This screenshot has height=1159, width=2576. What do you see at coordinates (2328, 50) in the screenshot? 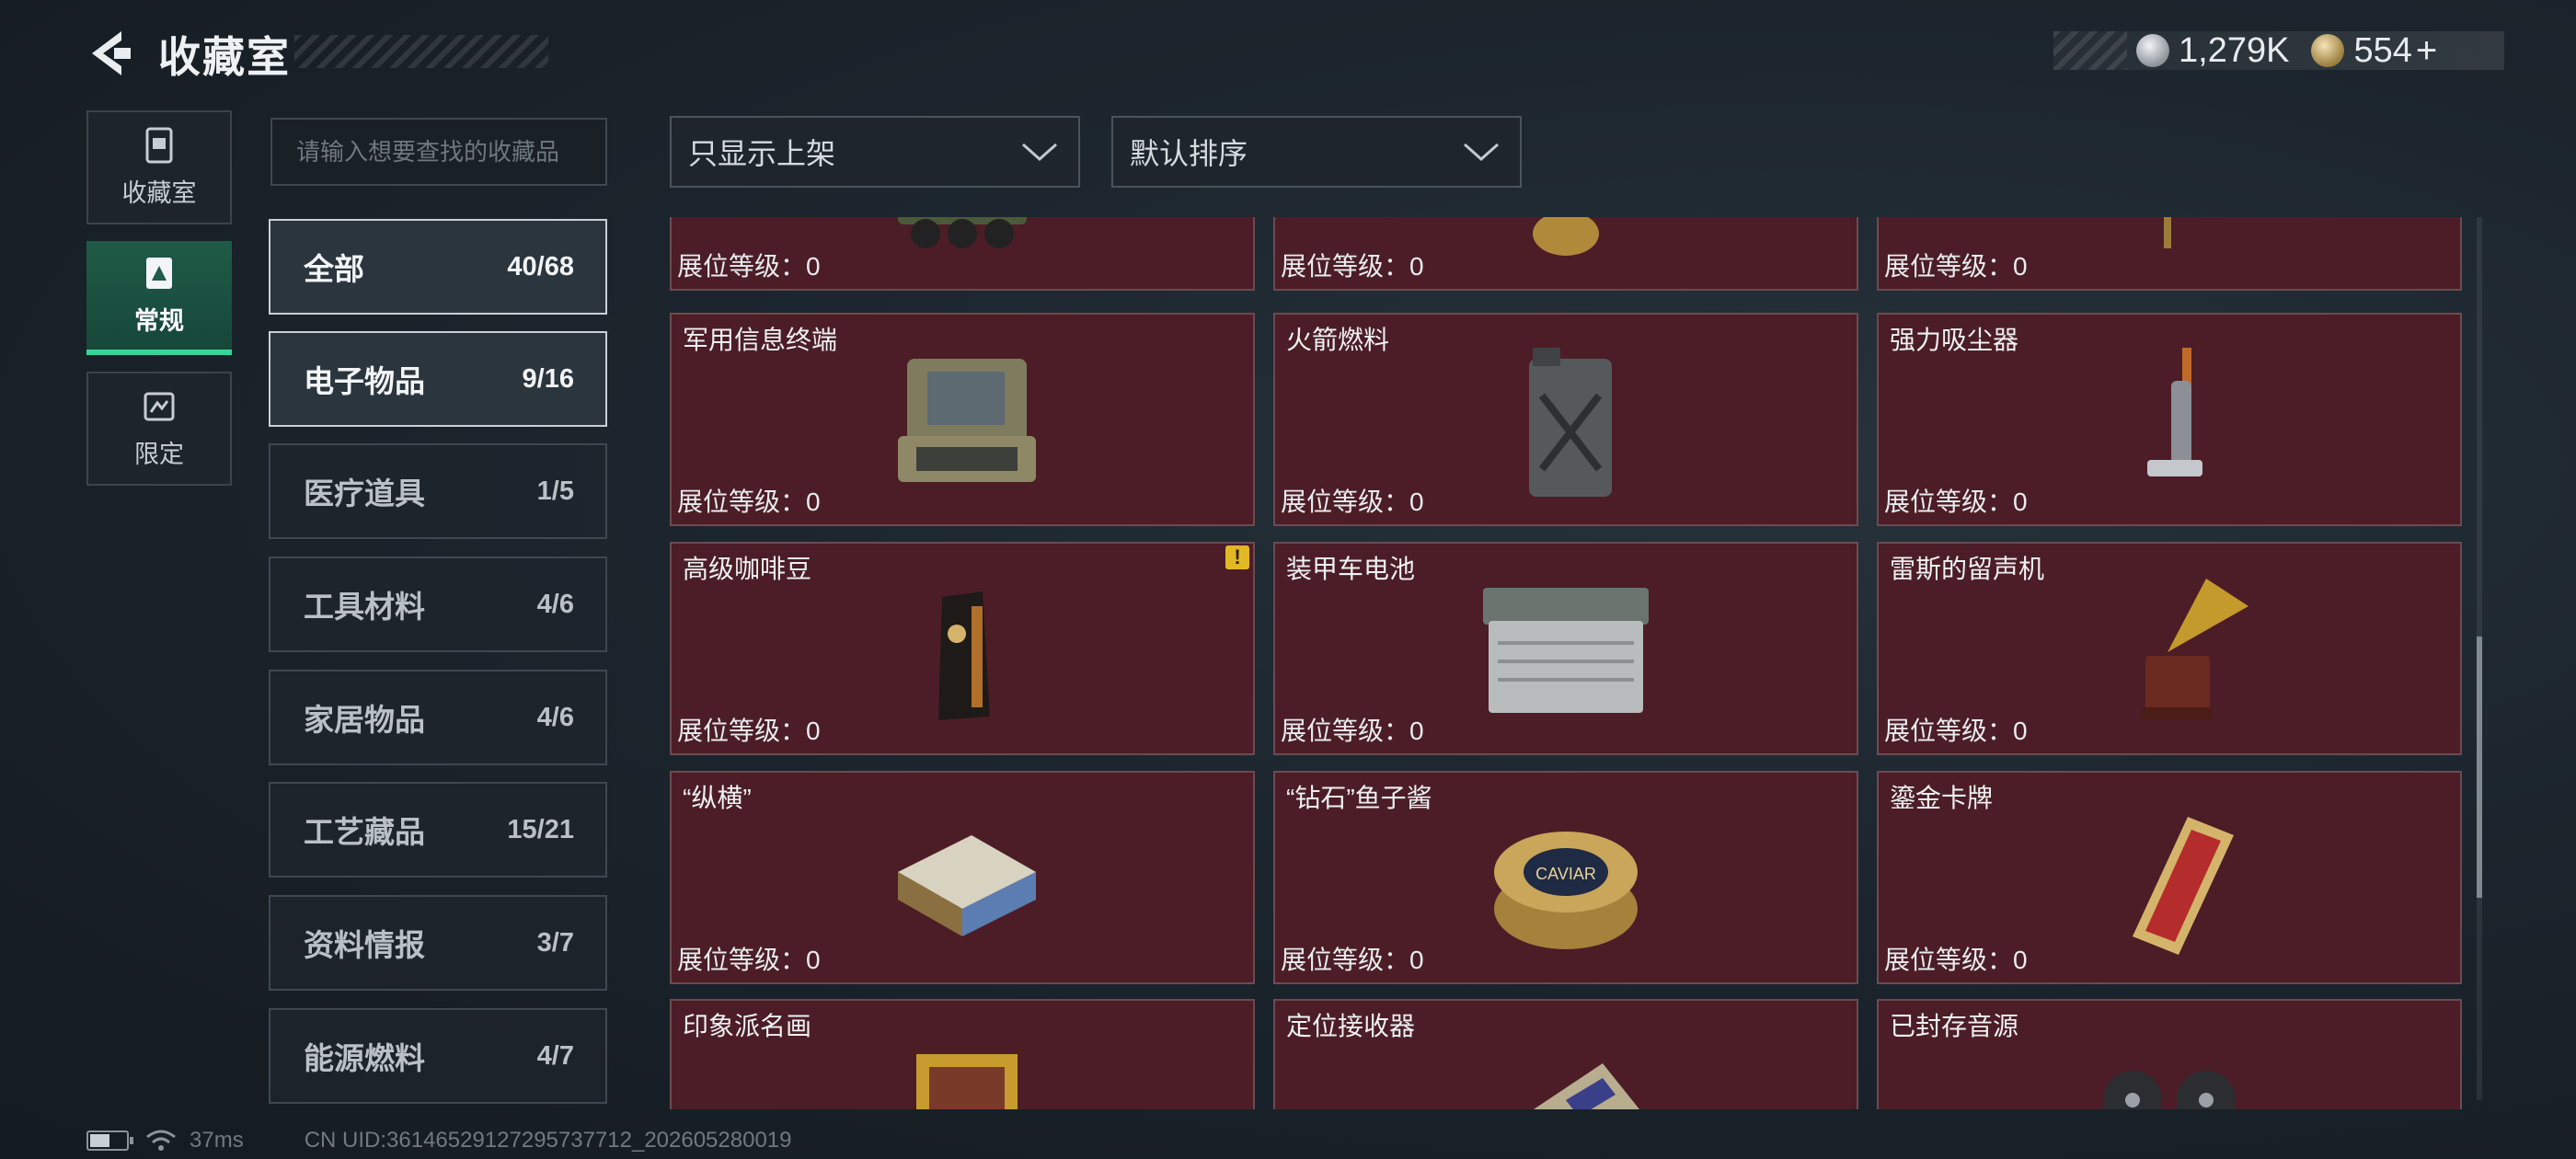
I see `gold-coin-icon` at bounding box center [2328, 50].